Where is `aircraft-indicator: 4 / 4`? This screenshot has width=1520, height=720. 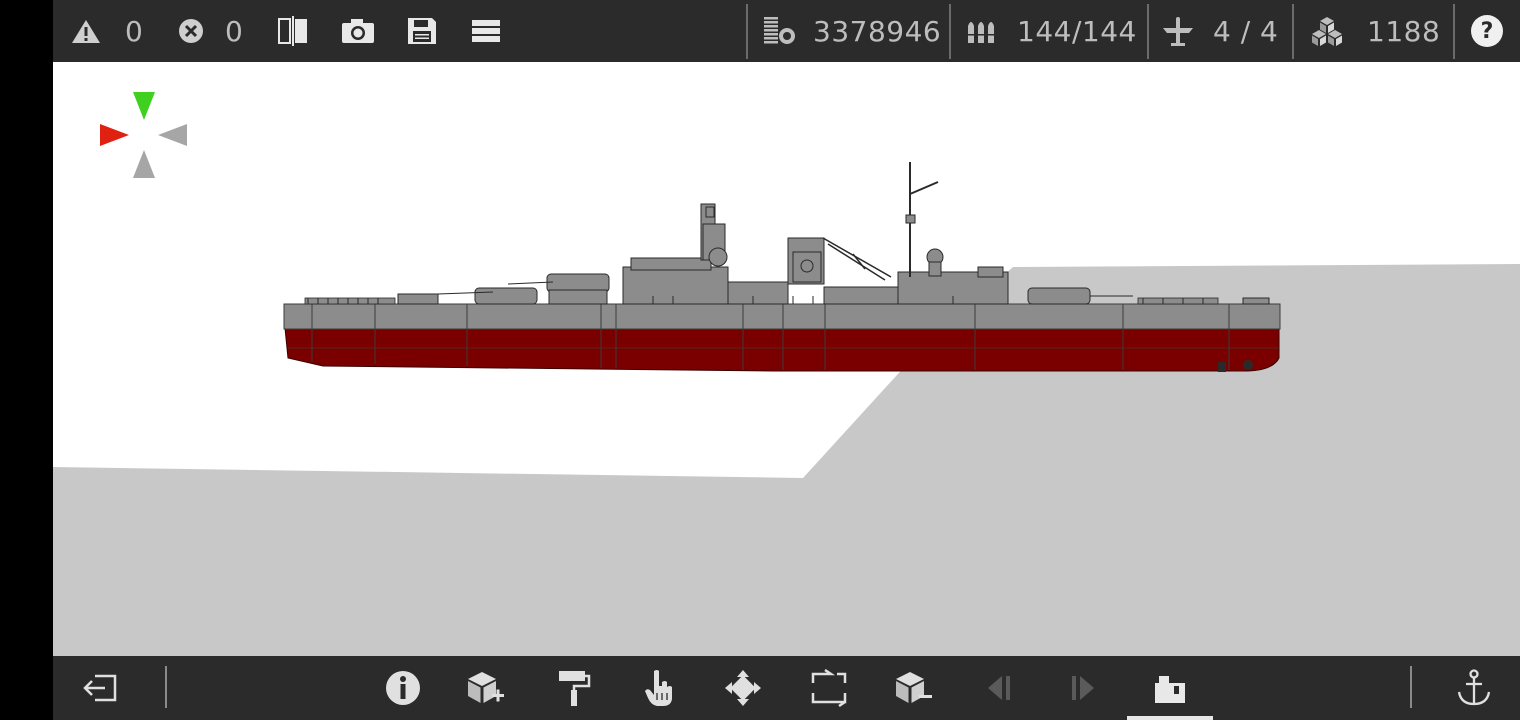
aircraft-indicator: 4 / 4 is located at coordinates (1219, 31).